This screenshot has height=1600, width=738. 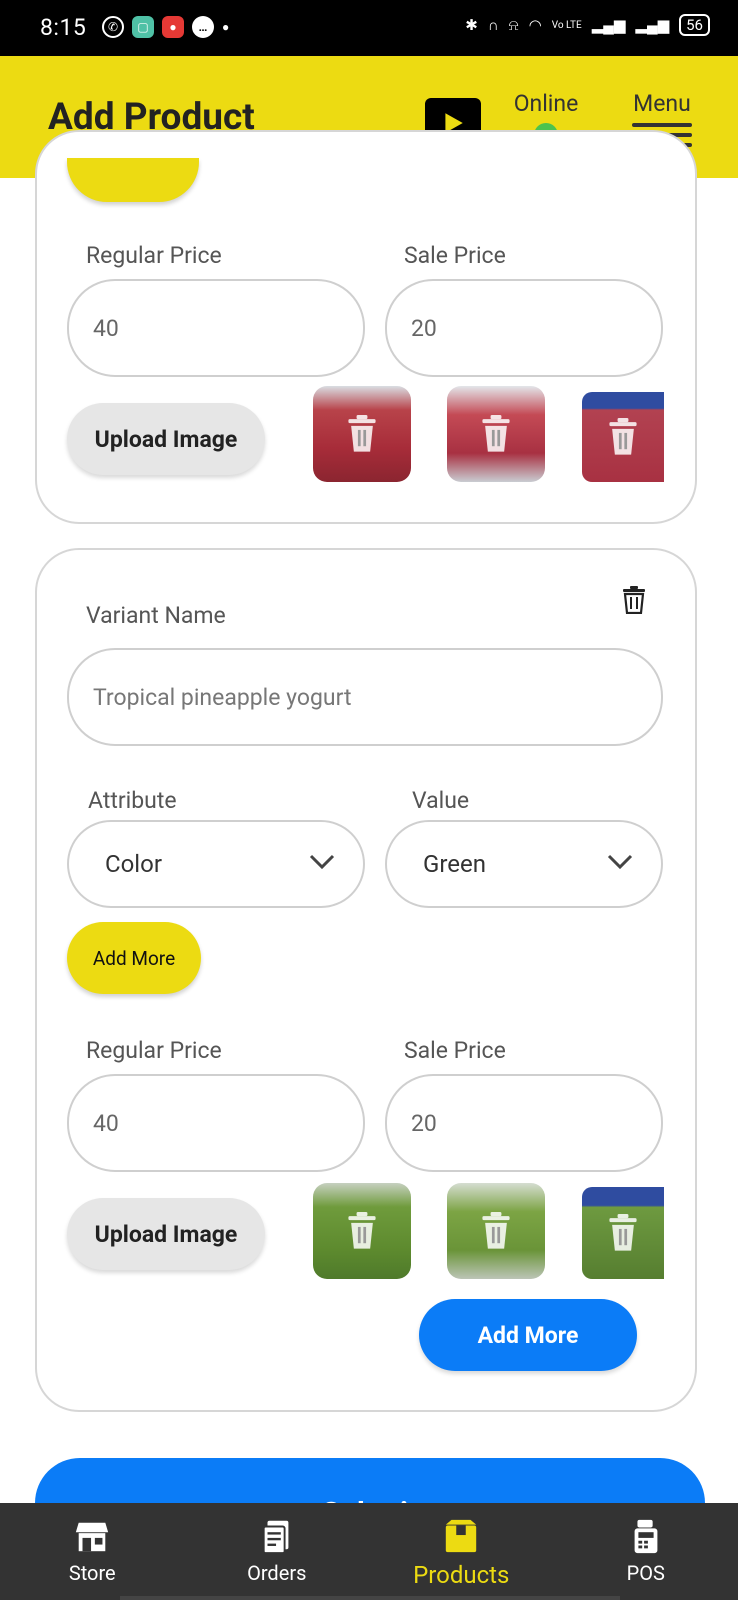 I want to click on nav-item-store: Store, so click(x=92, y=1551).